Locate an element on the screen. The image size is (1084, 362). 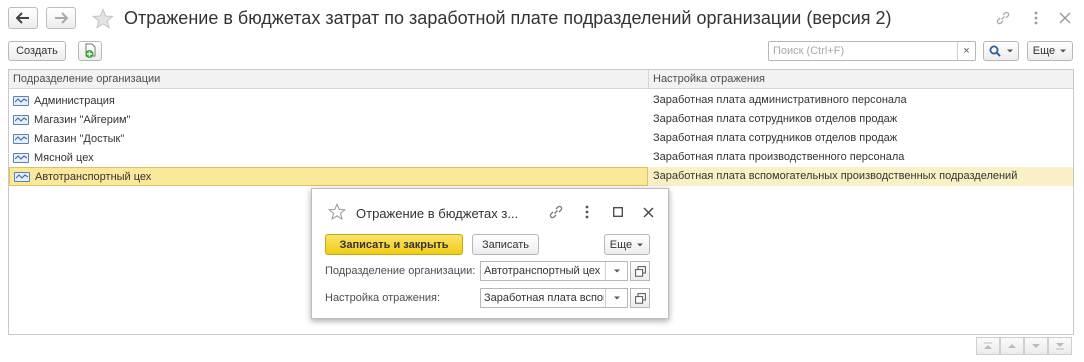
department-name: Администрация is located at coordinates (74, 100).